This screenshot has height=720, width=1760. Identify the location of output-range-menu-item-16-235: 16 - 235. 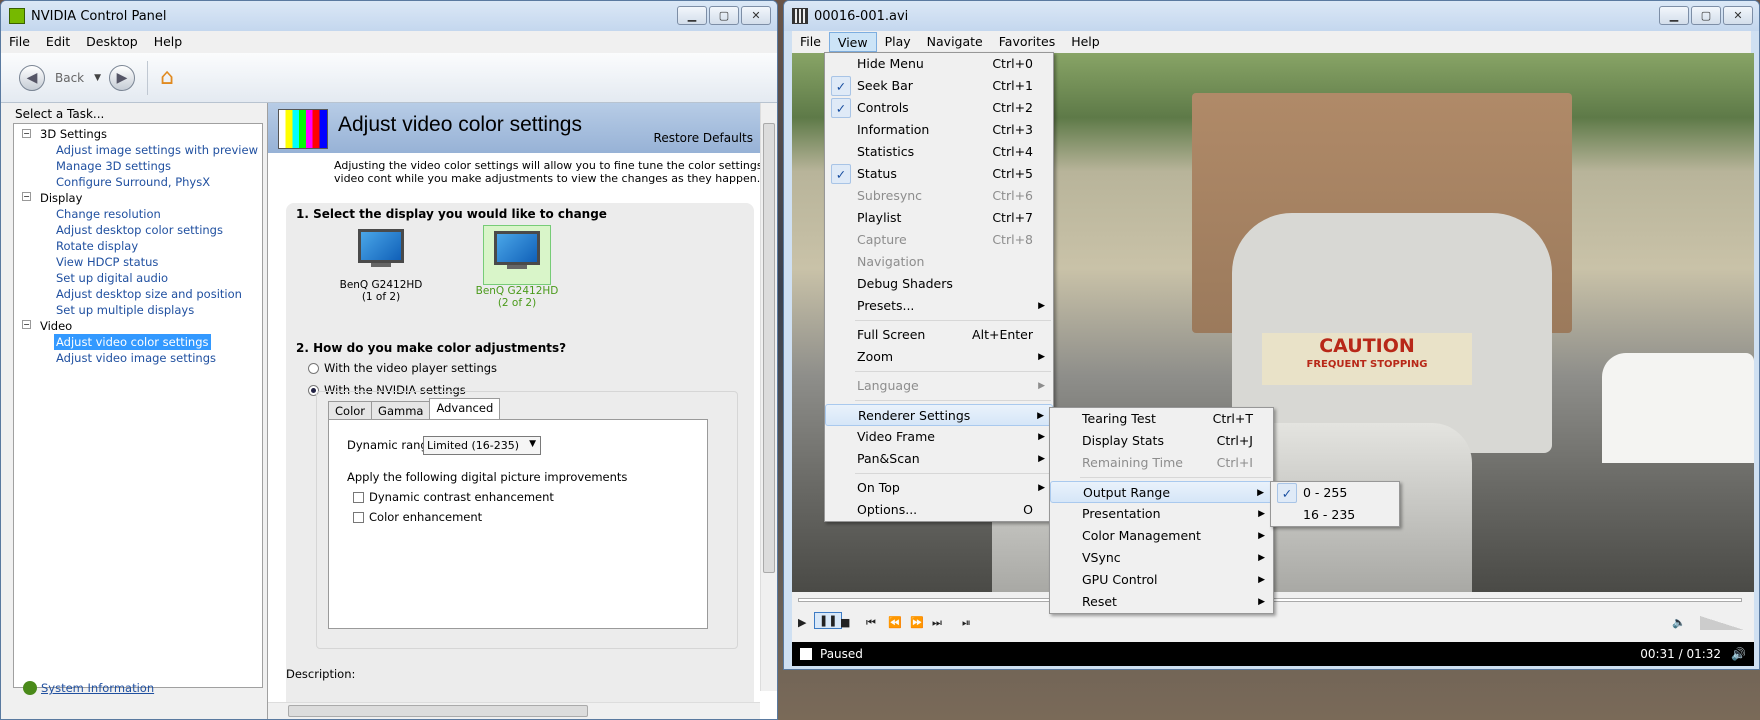
(1335, 515).